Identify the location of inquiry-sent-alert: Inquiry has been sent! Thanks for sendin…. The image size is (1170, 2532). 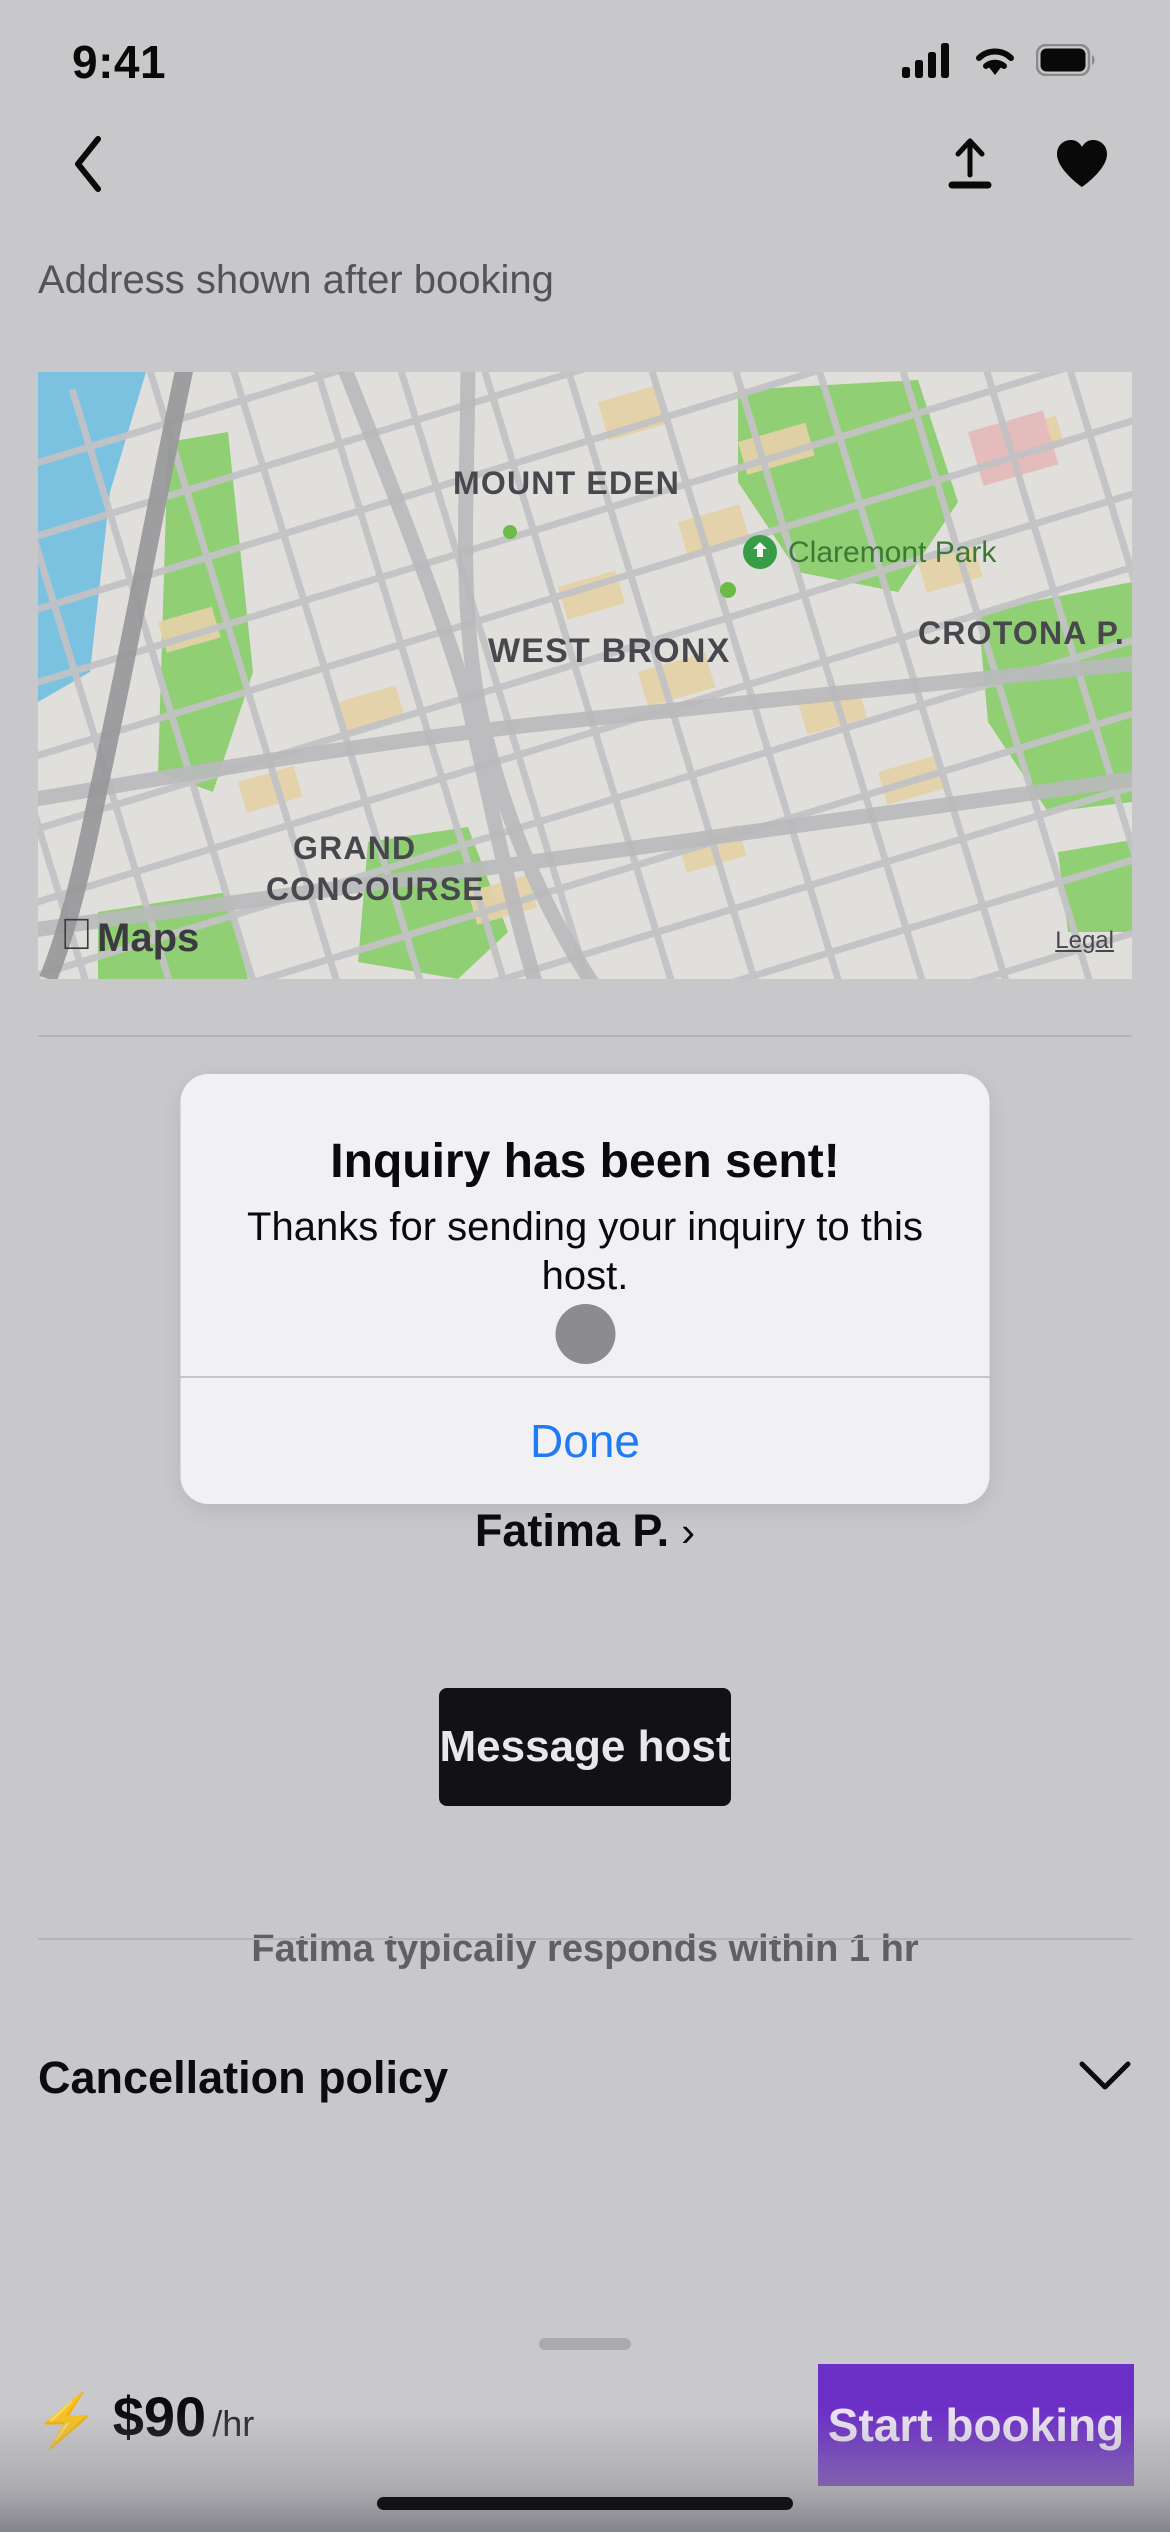
(585, 1289).